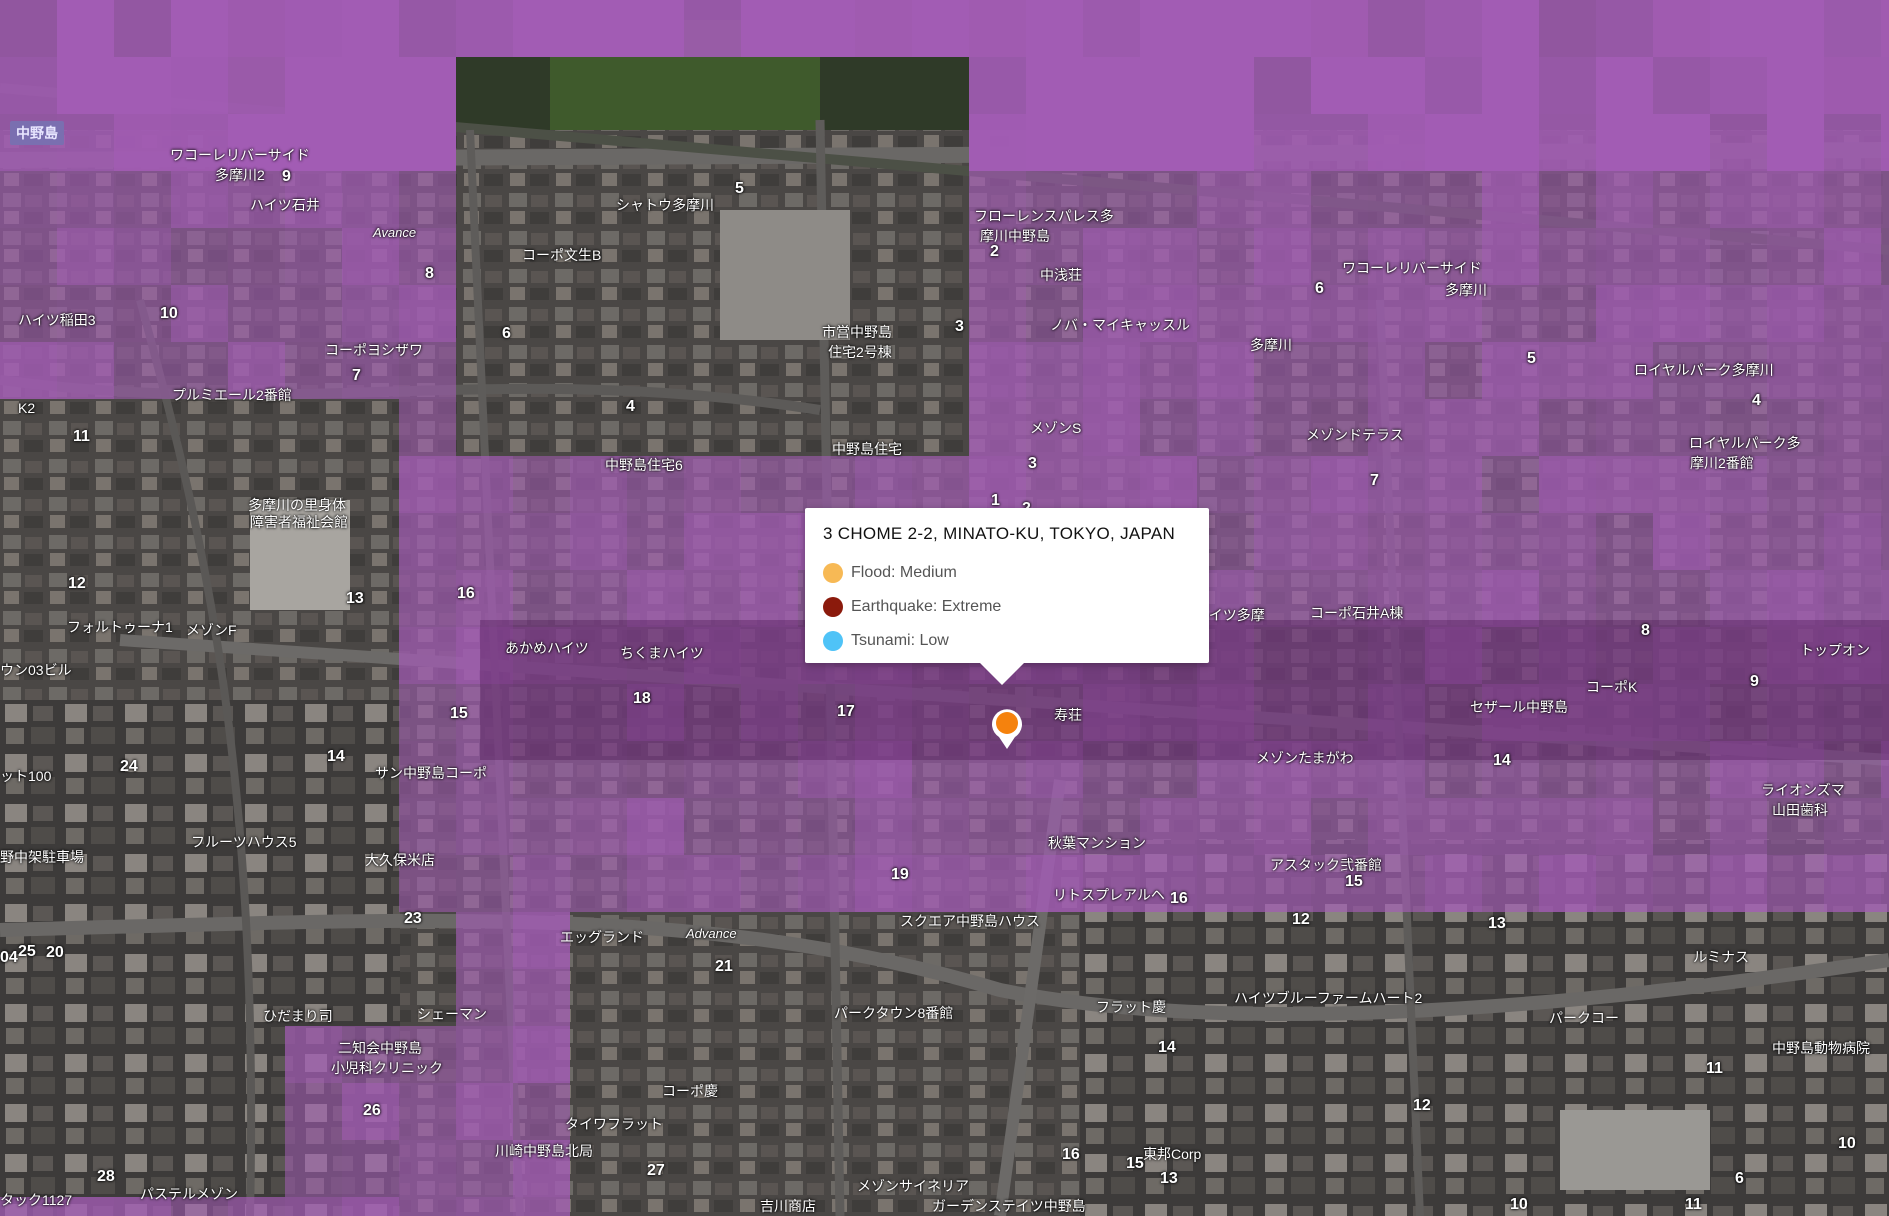 The image size is (1889, 1216). What do you see at coordinates (1519, 707) in the screenshot?
I see `map-place-label: セザール中野島` at bounding box center [1519, 707].